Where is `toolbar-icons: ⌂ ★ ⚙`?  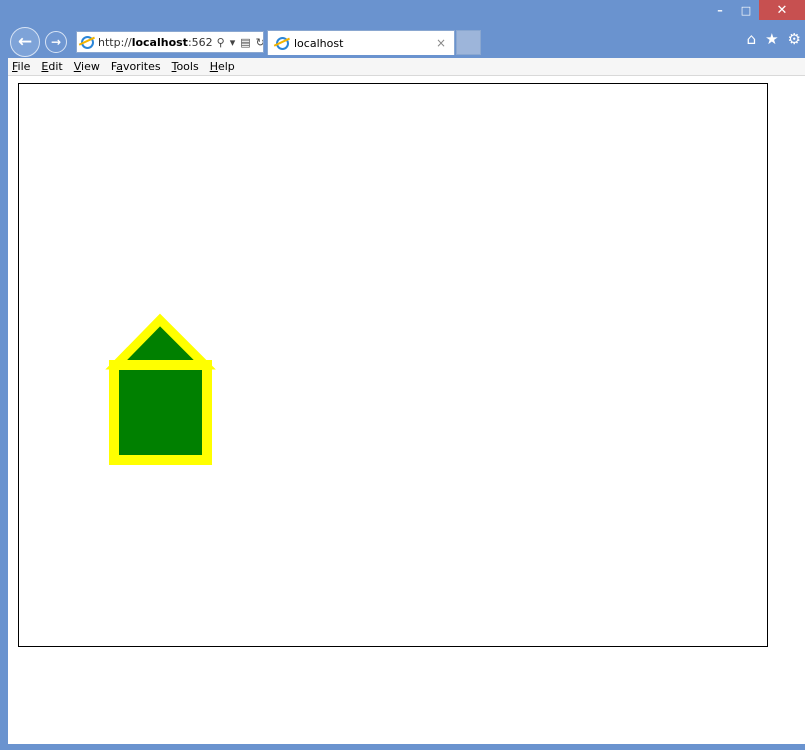
toolbar-icons: ⌂ ★ ⚙ is located at coordinates (774, 39).